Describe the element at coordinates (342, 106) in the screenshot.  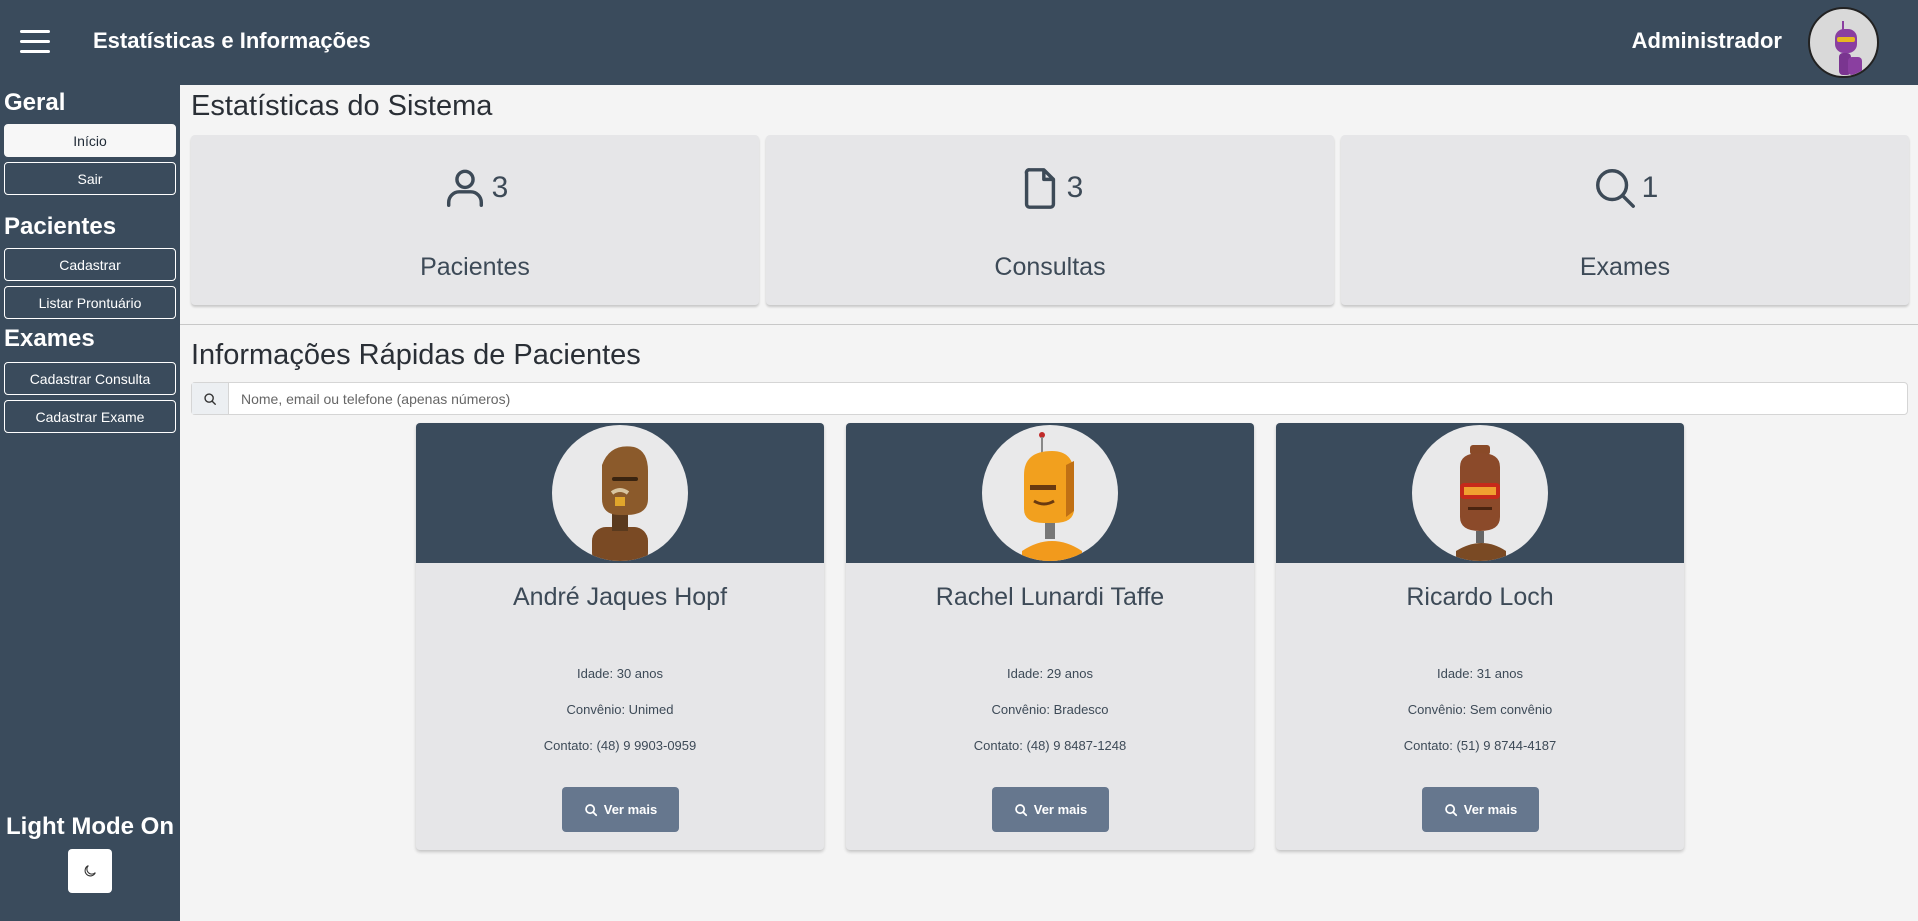
I see `stats-title: Estatísticas do Sistema` at that location.